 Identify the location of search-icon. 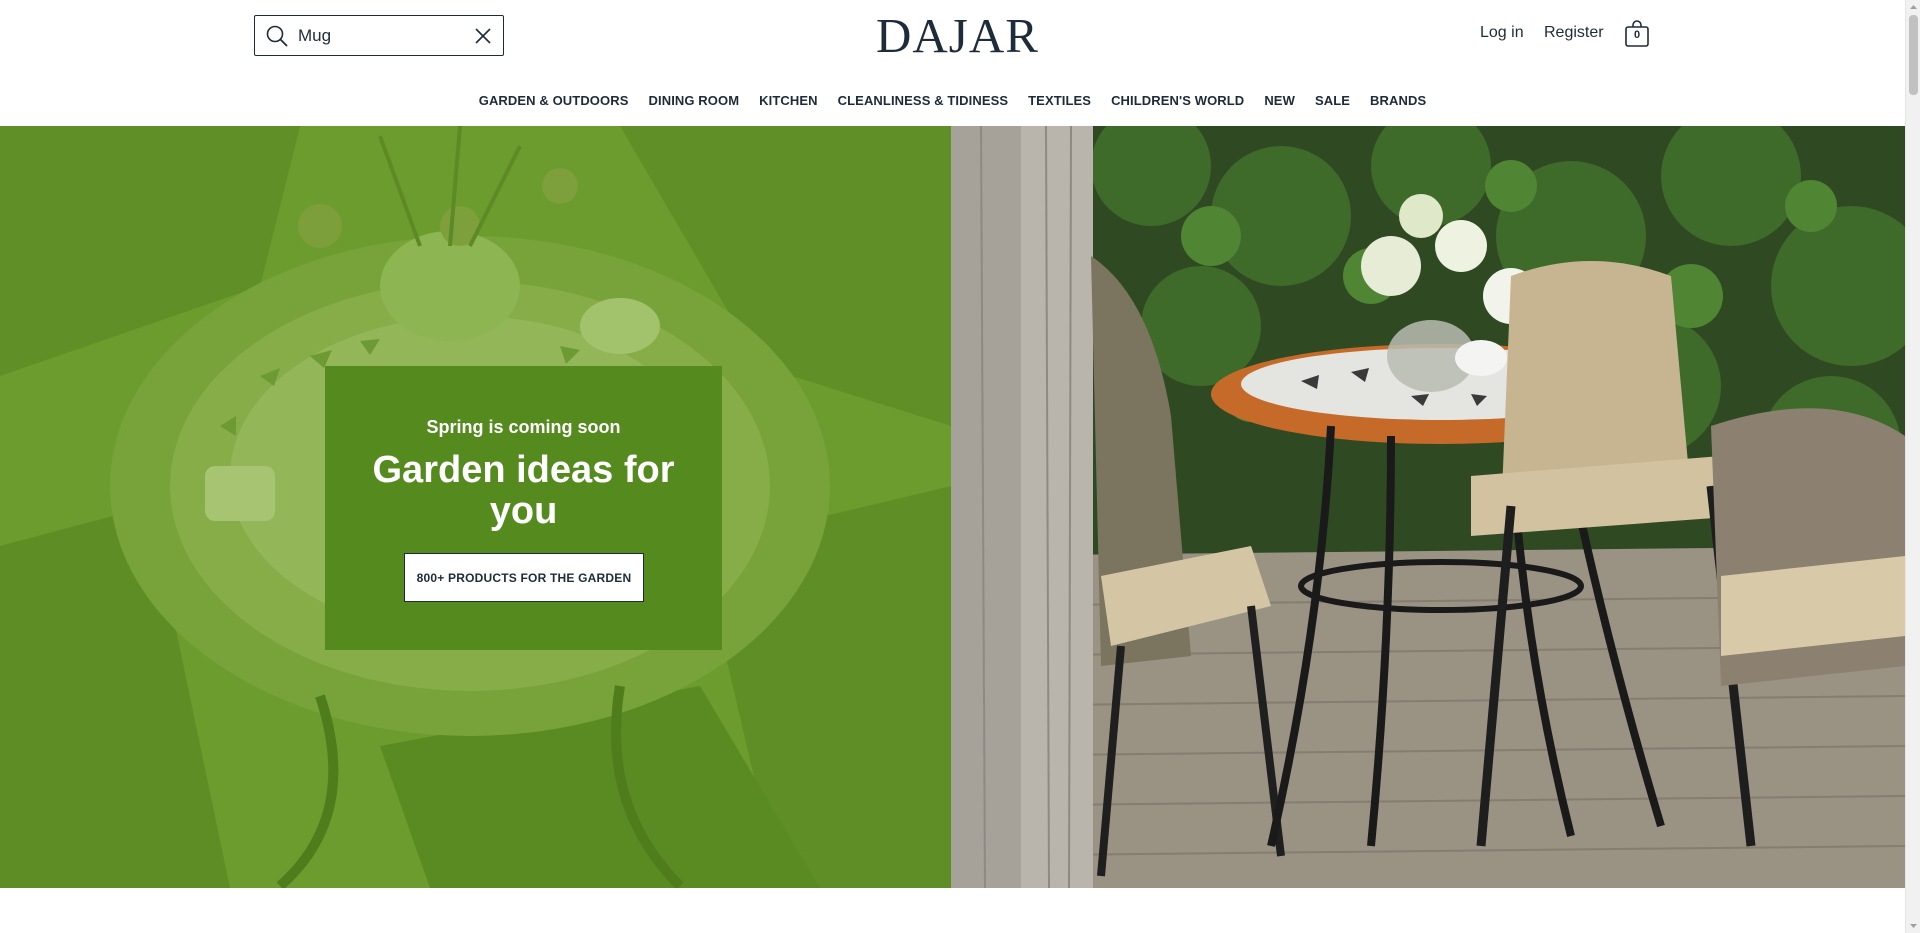
(277, 36).